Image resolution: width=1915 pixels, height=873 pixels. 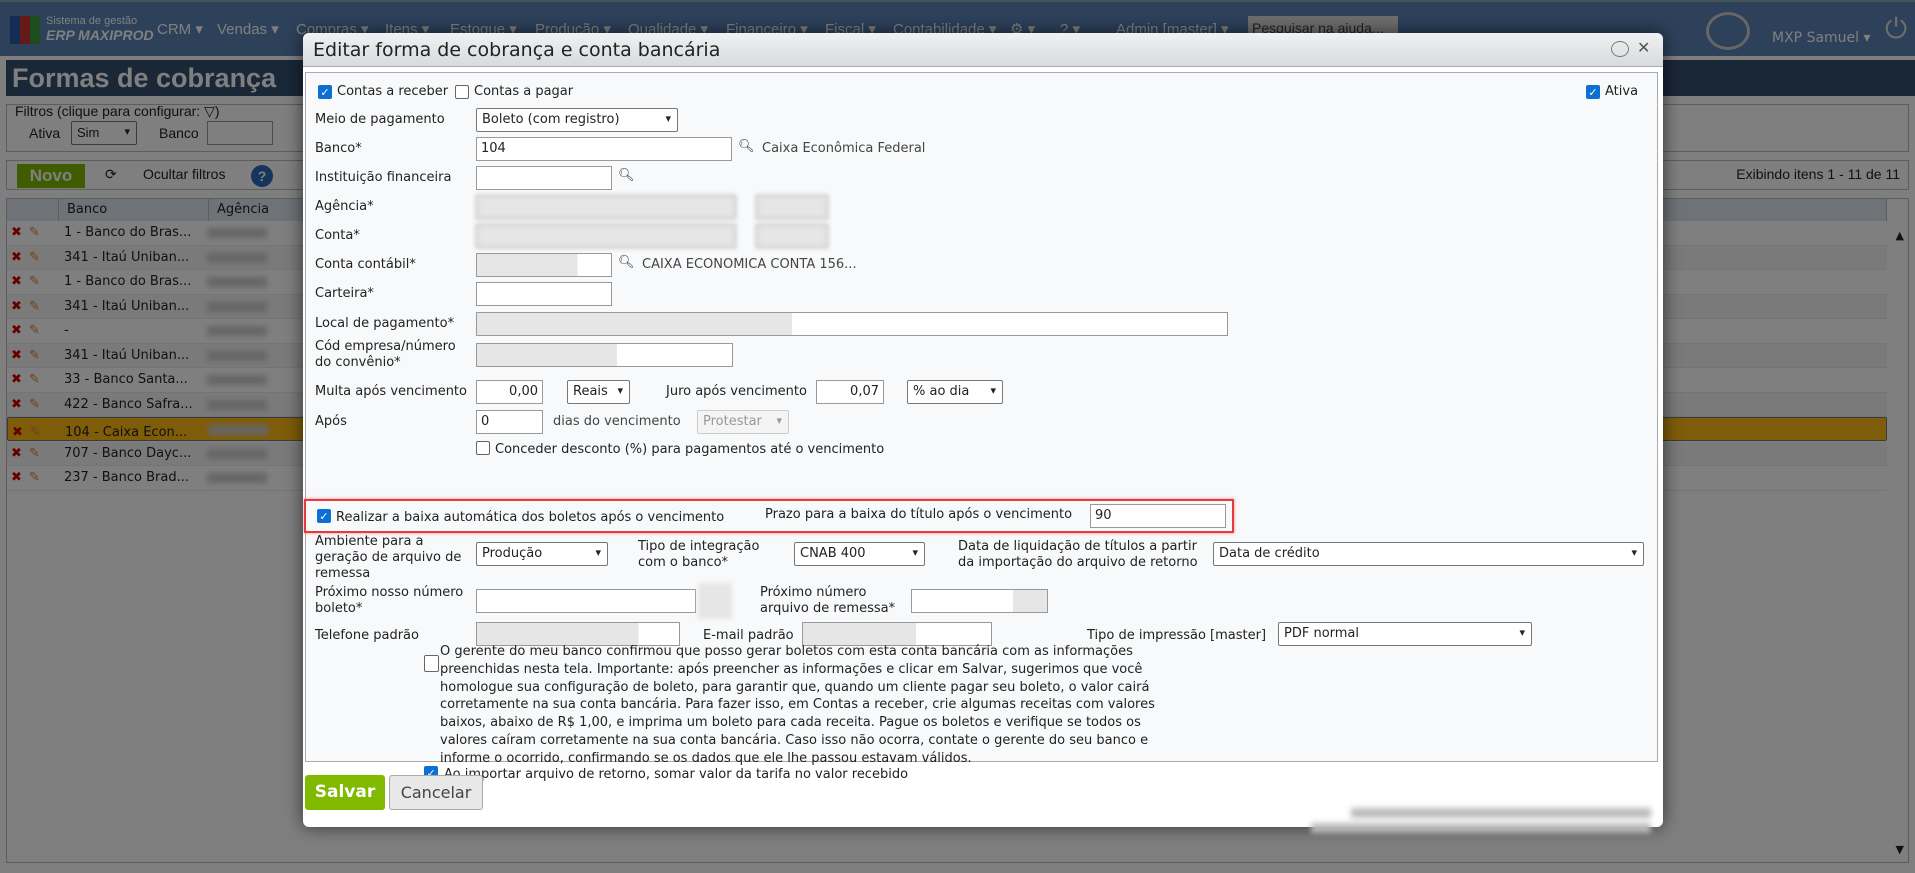 What do you see at coordinates (699, 554) in the screenshot?
I see `integracao-label: Tipo de integração com o banco*` at bounding box center [699, 554].